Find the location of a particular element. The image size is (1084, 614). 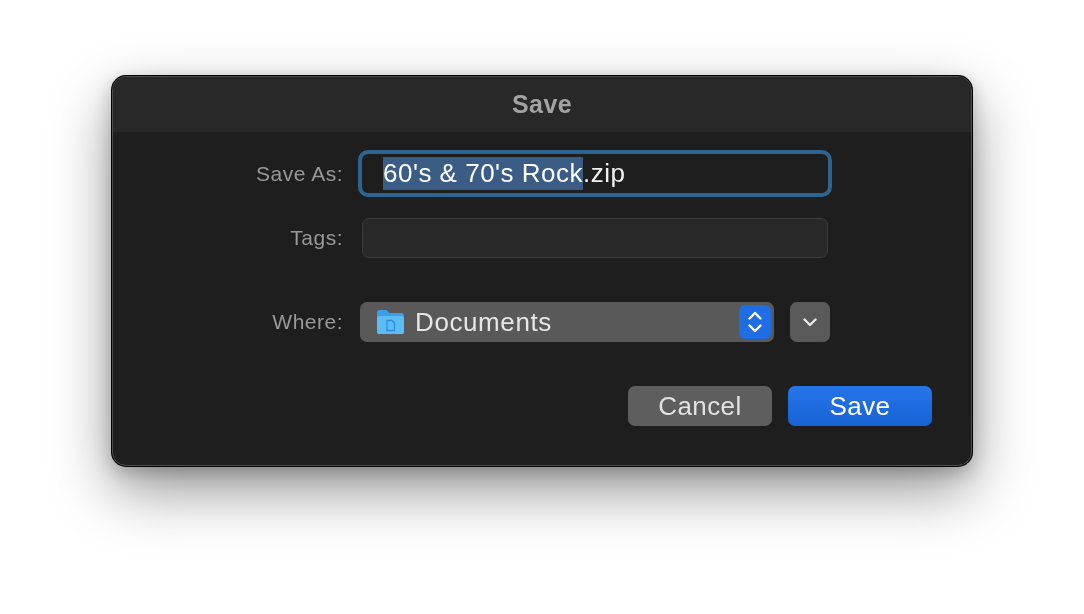

save-button: Save is located at coordinates (860, 406).